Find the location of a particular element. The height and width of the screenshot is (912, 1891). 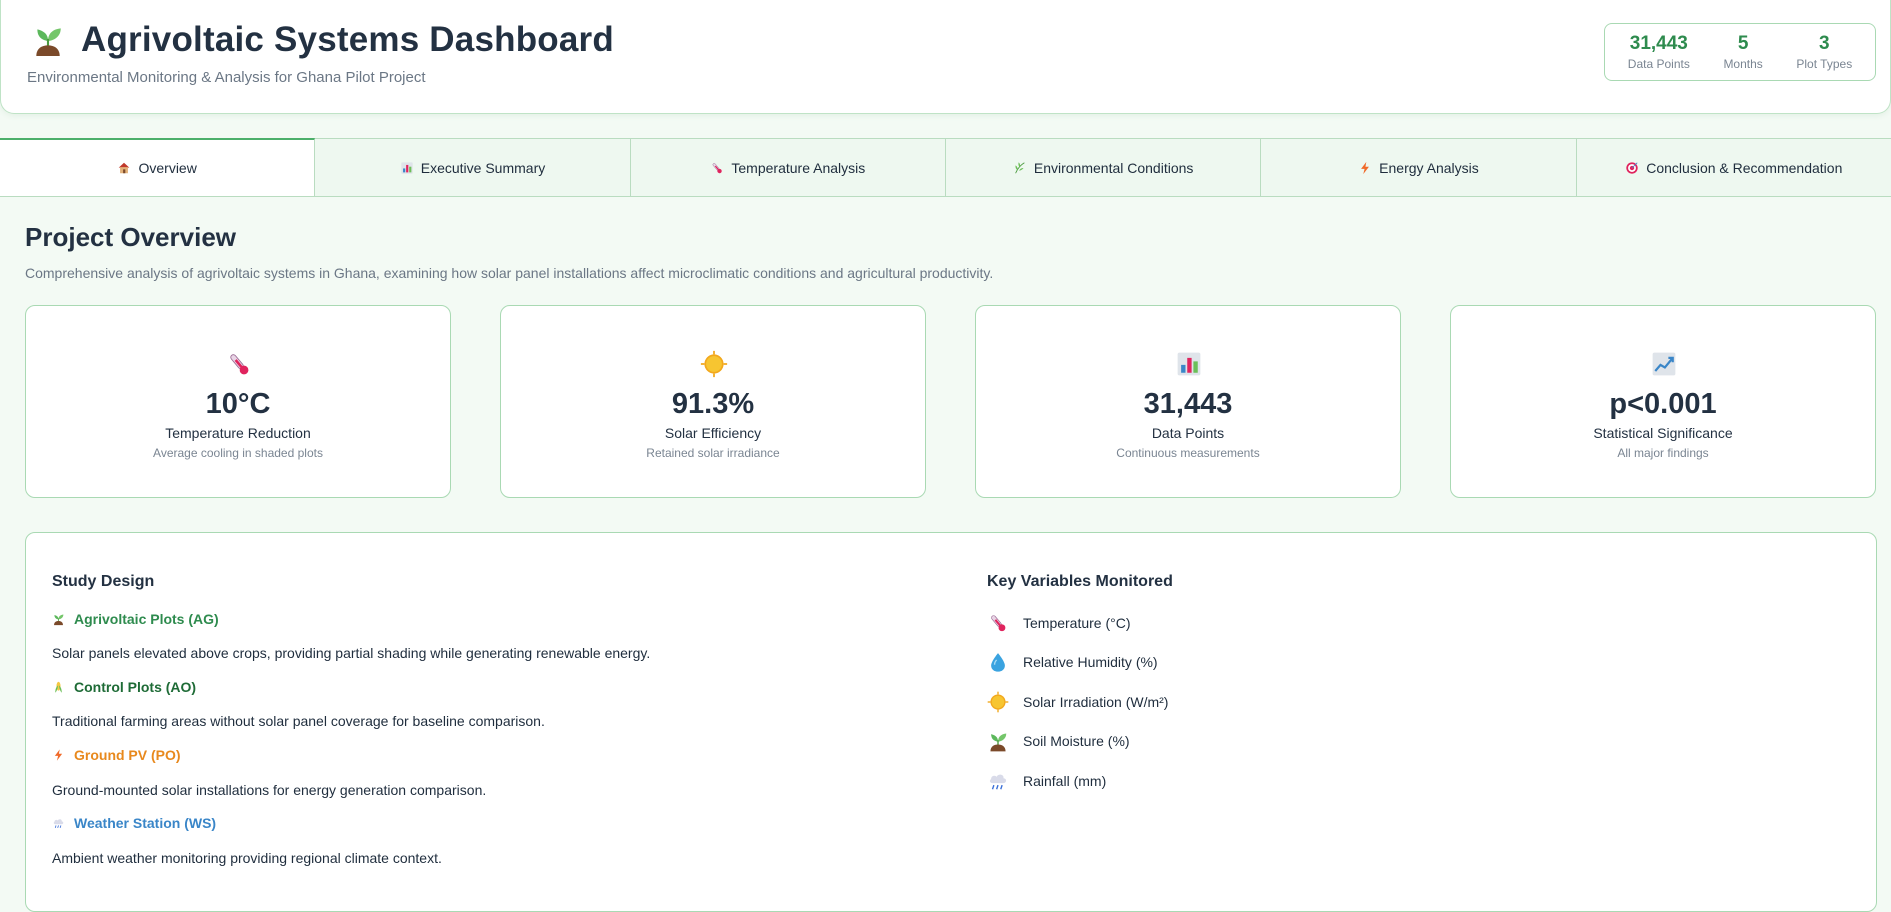

variable-humidity: Relative Humidity (%) is located at coordinates (1072, 662).